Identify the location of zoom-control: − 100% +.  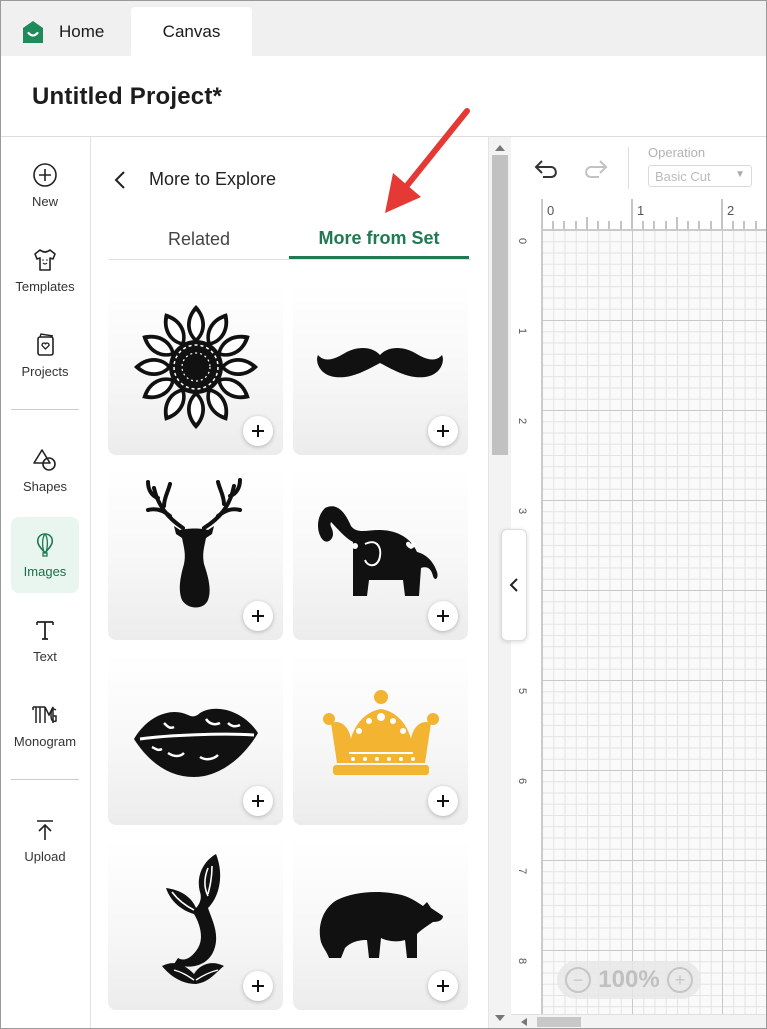
(629, 980).